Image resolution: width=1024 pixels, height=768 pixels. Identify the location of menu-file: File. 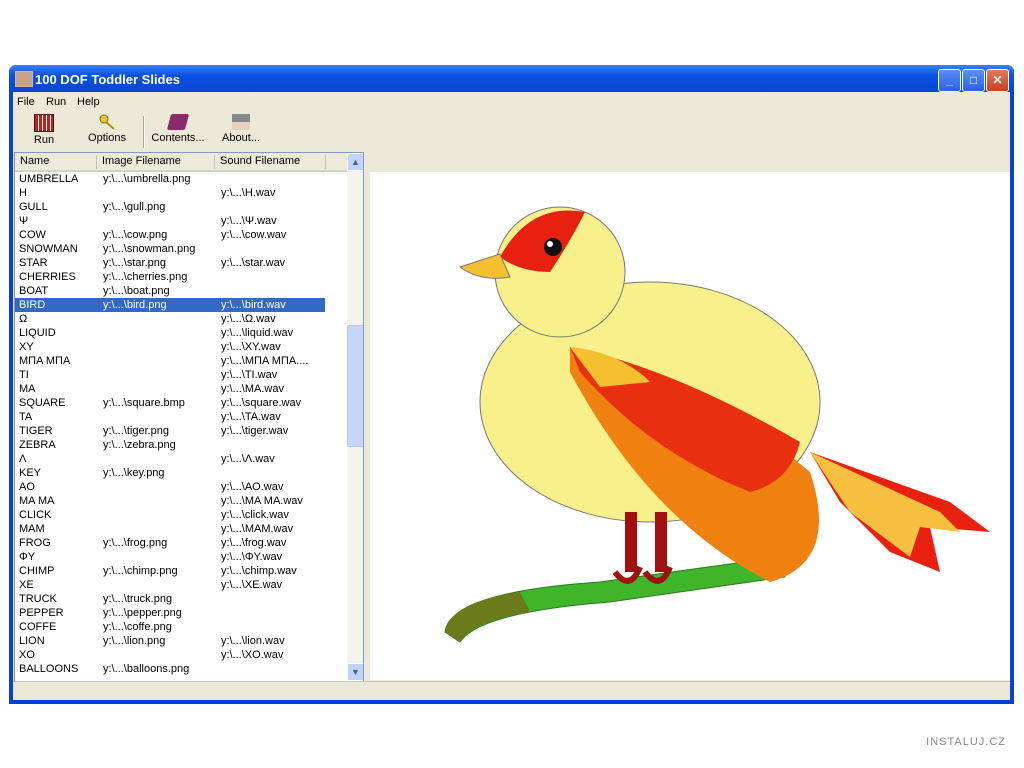
(26, 102).